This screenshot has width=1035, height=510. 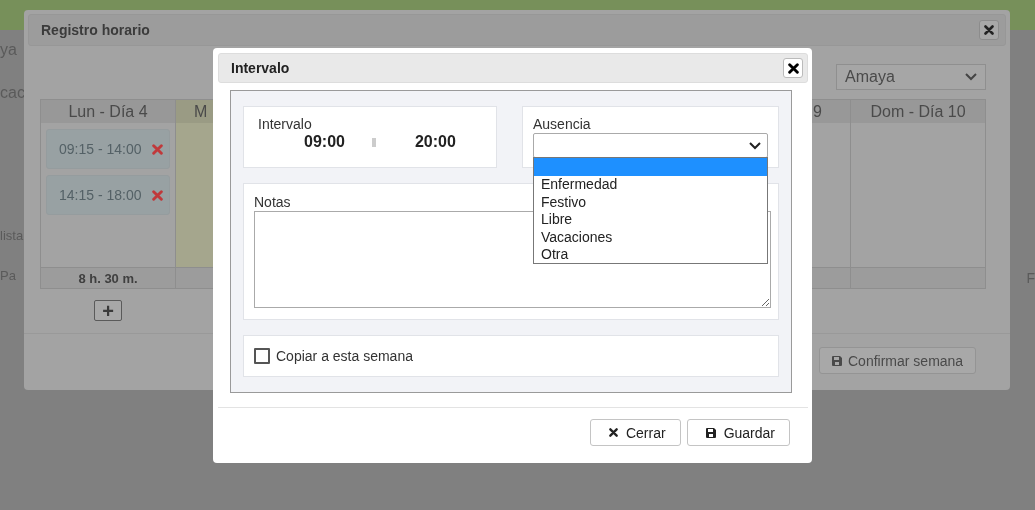 I want to click on day-total: 8 h. 30 m., so click(x=108, y=278).